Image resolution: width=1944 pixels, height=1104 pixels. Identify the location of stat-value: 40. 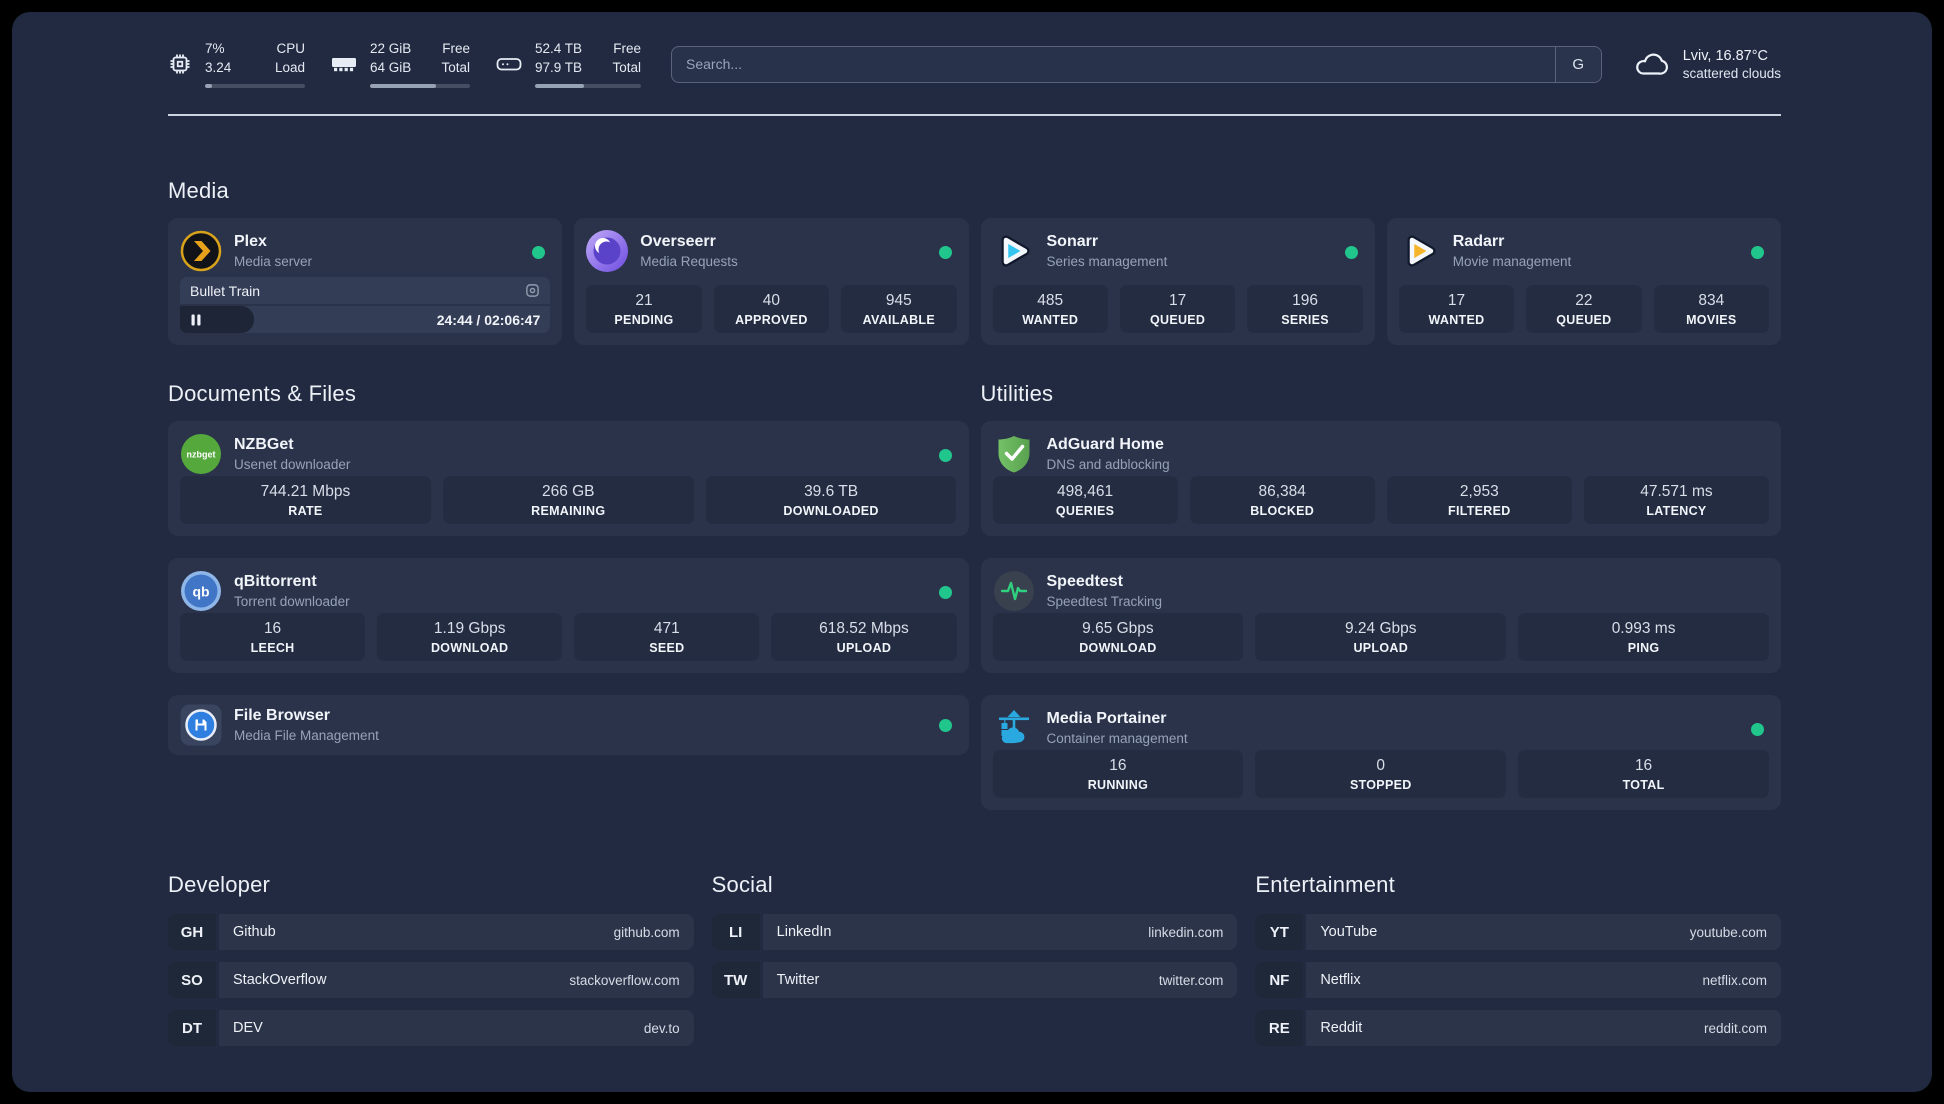
(771, 300).